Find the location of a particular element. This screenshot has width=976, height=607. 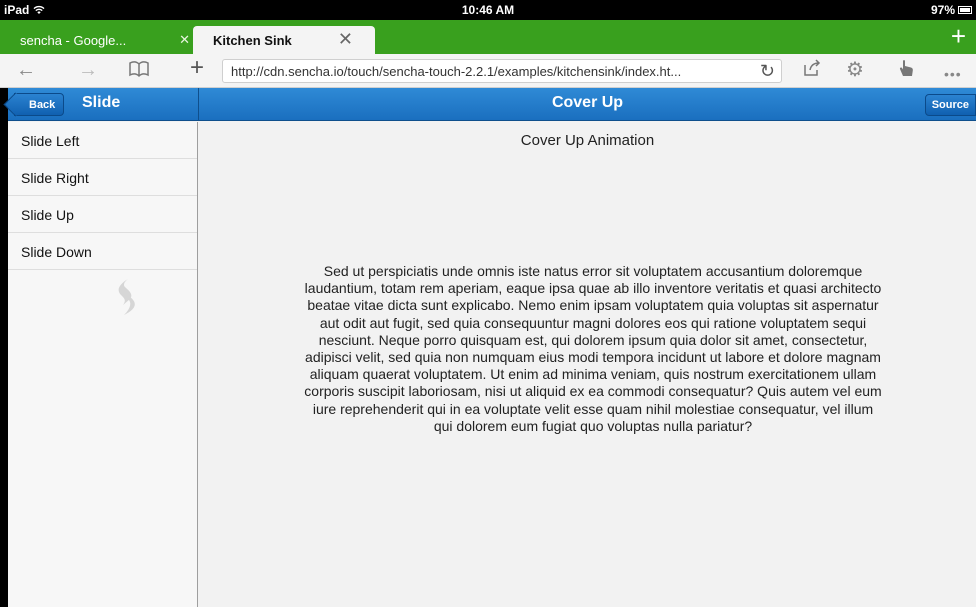

clock: 10:46 AM is located at coordinates (488, 10).